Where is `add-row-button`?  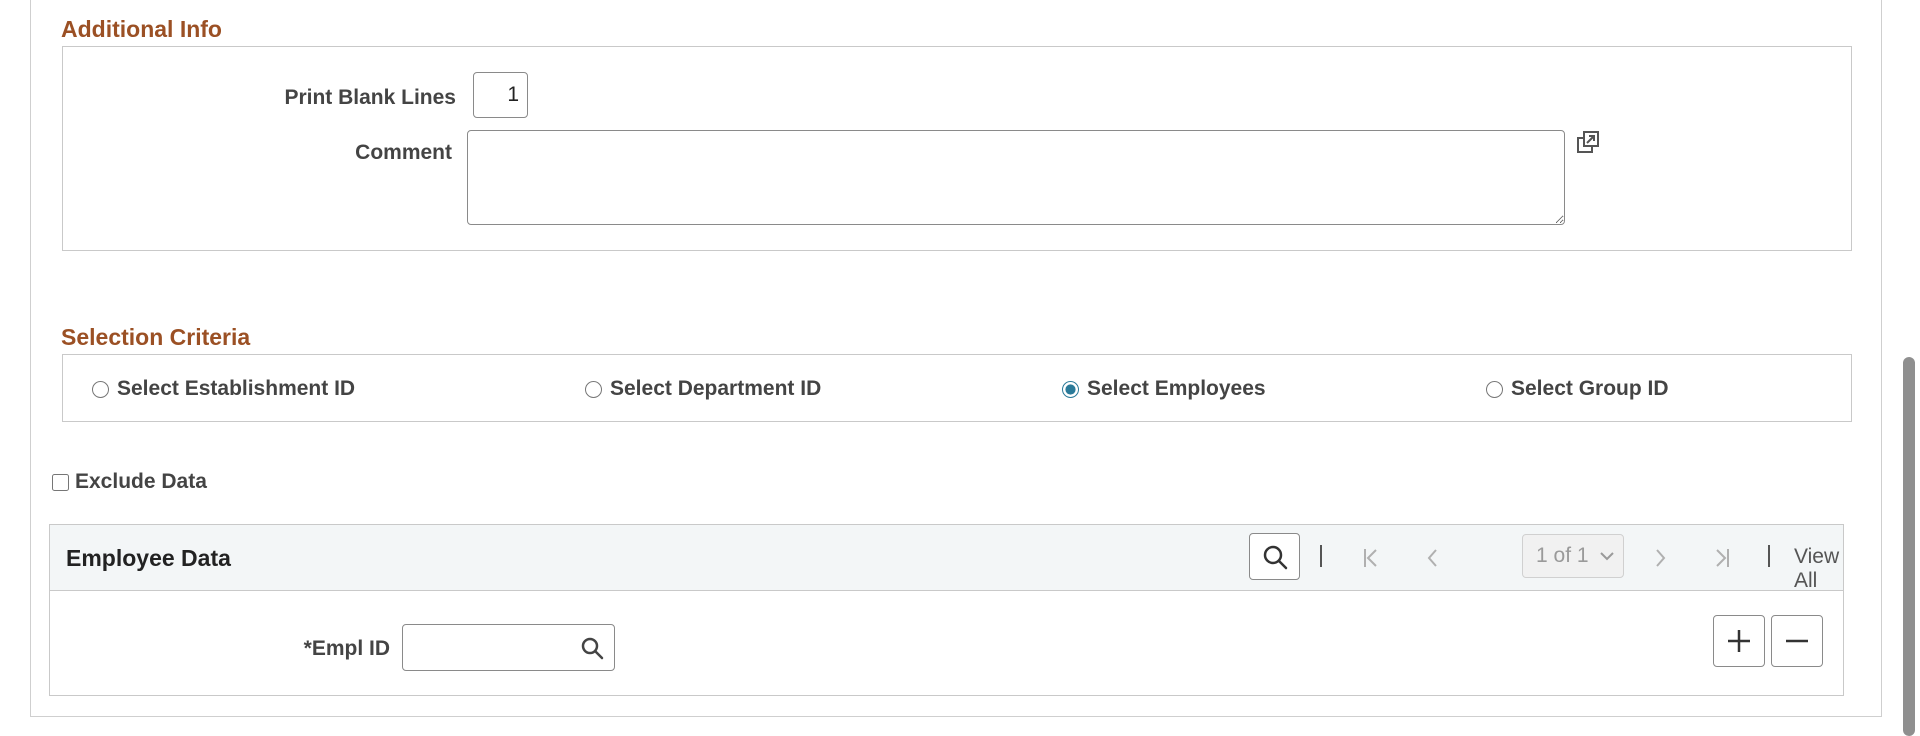 add-row-button is located at coordinates (1739, 641).